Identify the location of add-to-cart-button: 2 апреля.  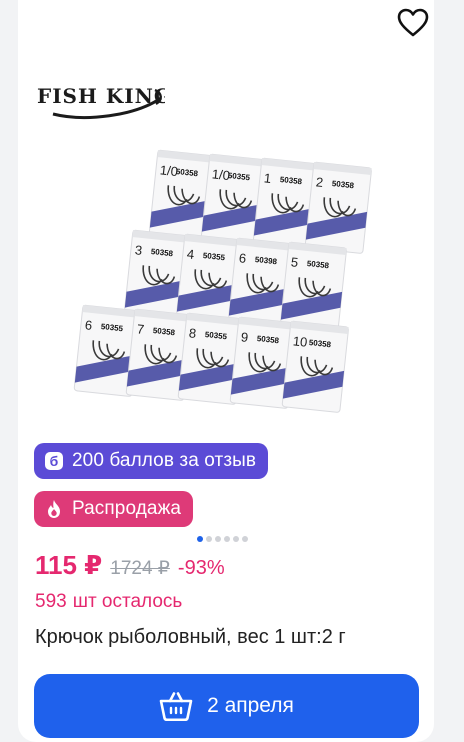
(226, 706).